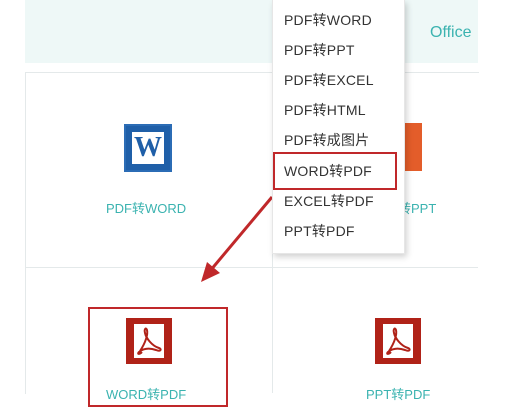 This screenshot has width=528, height=407. What do you see at coordinates (335, 171) in the screenshot?
I see `menu-highlight-word-to-pdf` at bounding box center [335, 171].